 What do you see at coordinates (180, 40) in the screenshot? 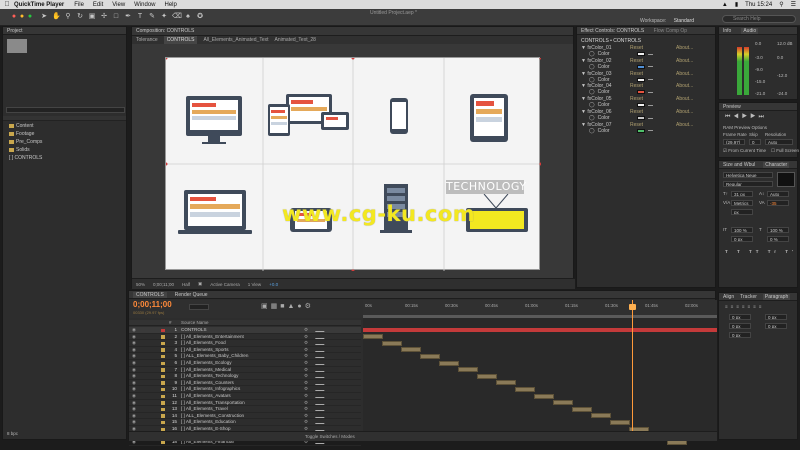
I see `breadcrumb-1: CONTROLS` at bounding box center [180, 40].